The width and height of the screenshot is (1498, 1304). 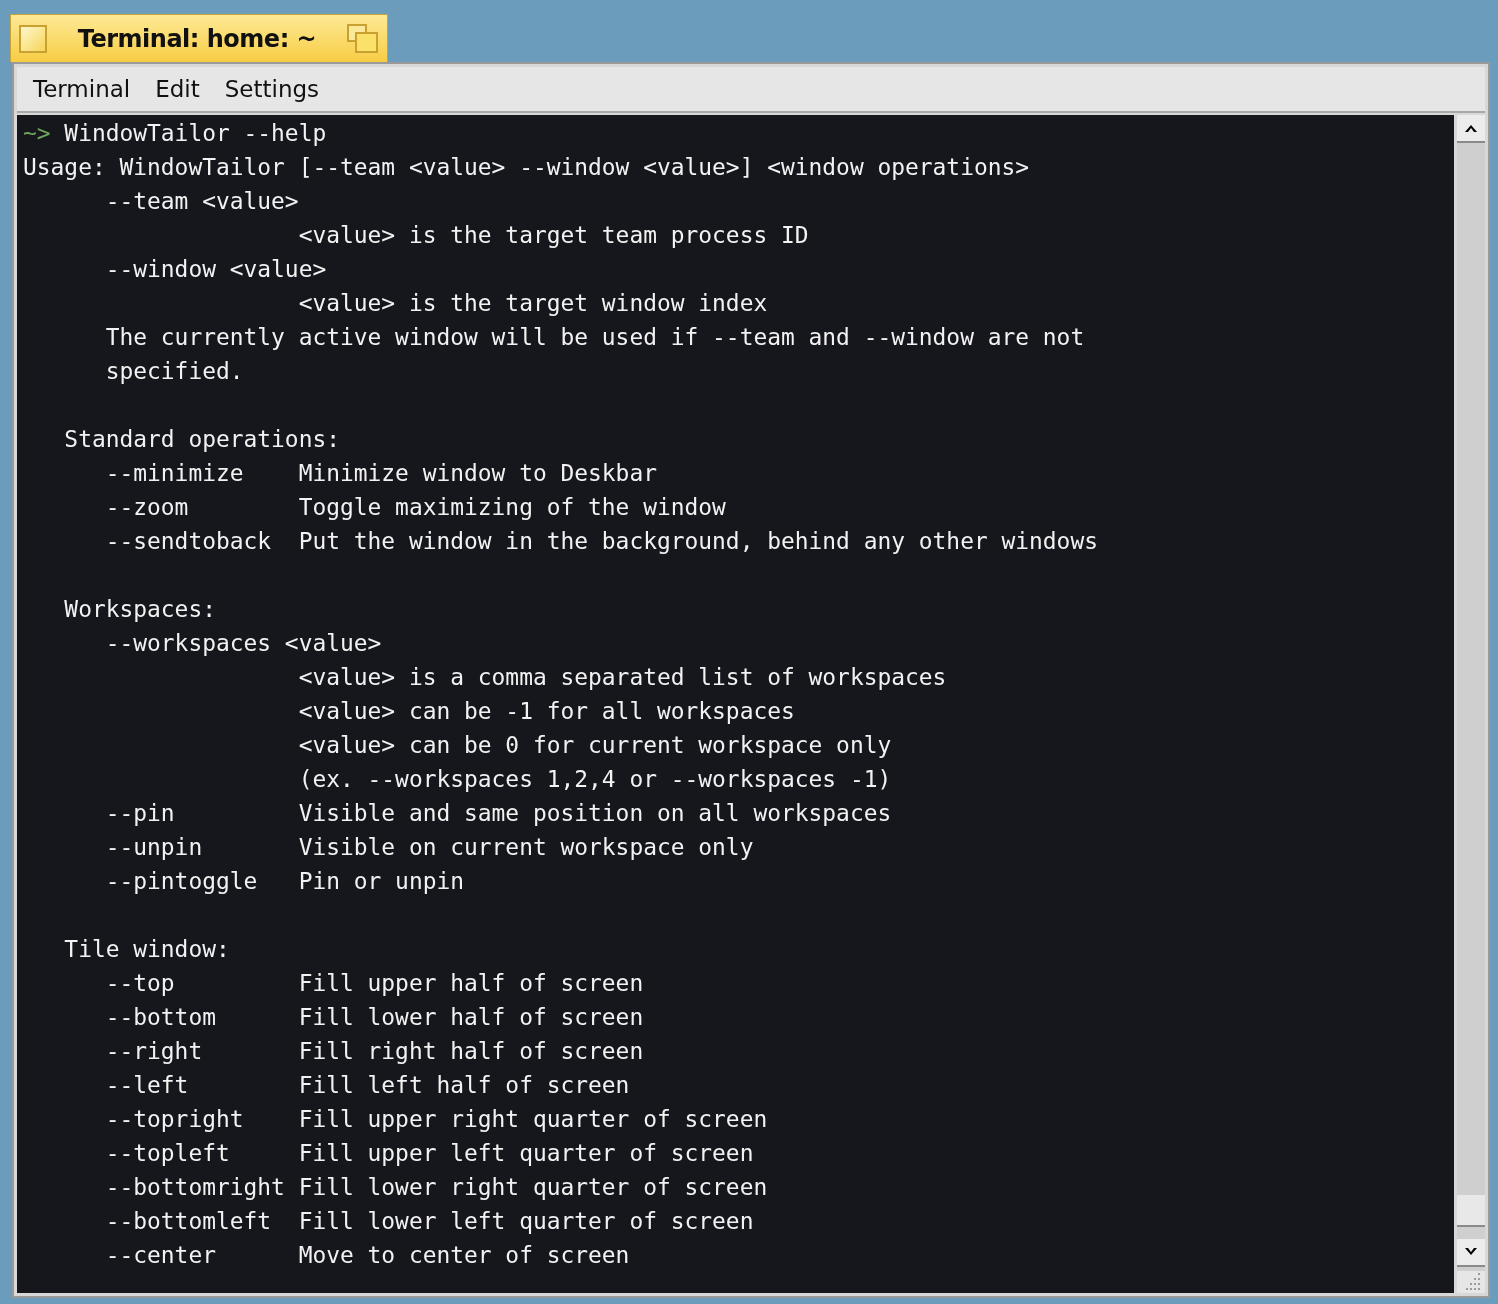 I want to click on output-line: --team <value>, so click(x=201, y=201).